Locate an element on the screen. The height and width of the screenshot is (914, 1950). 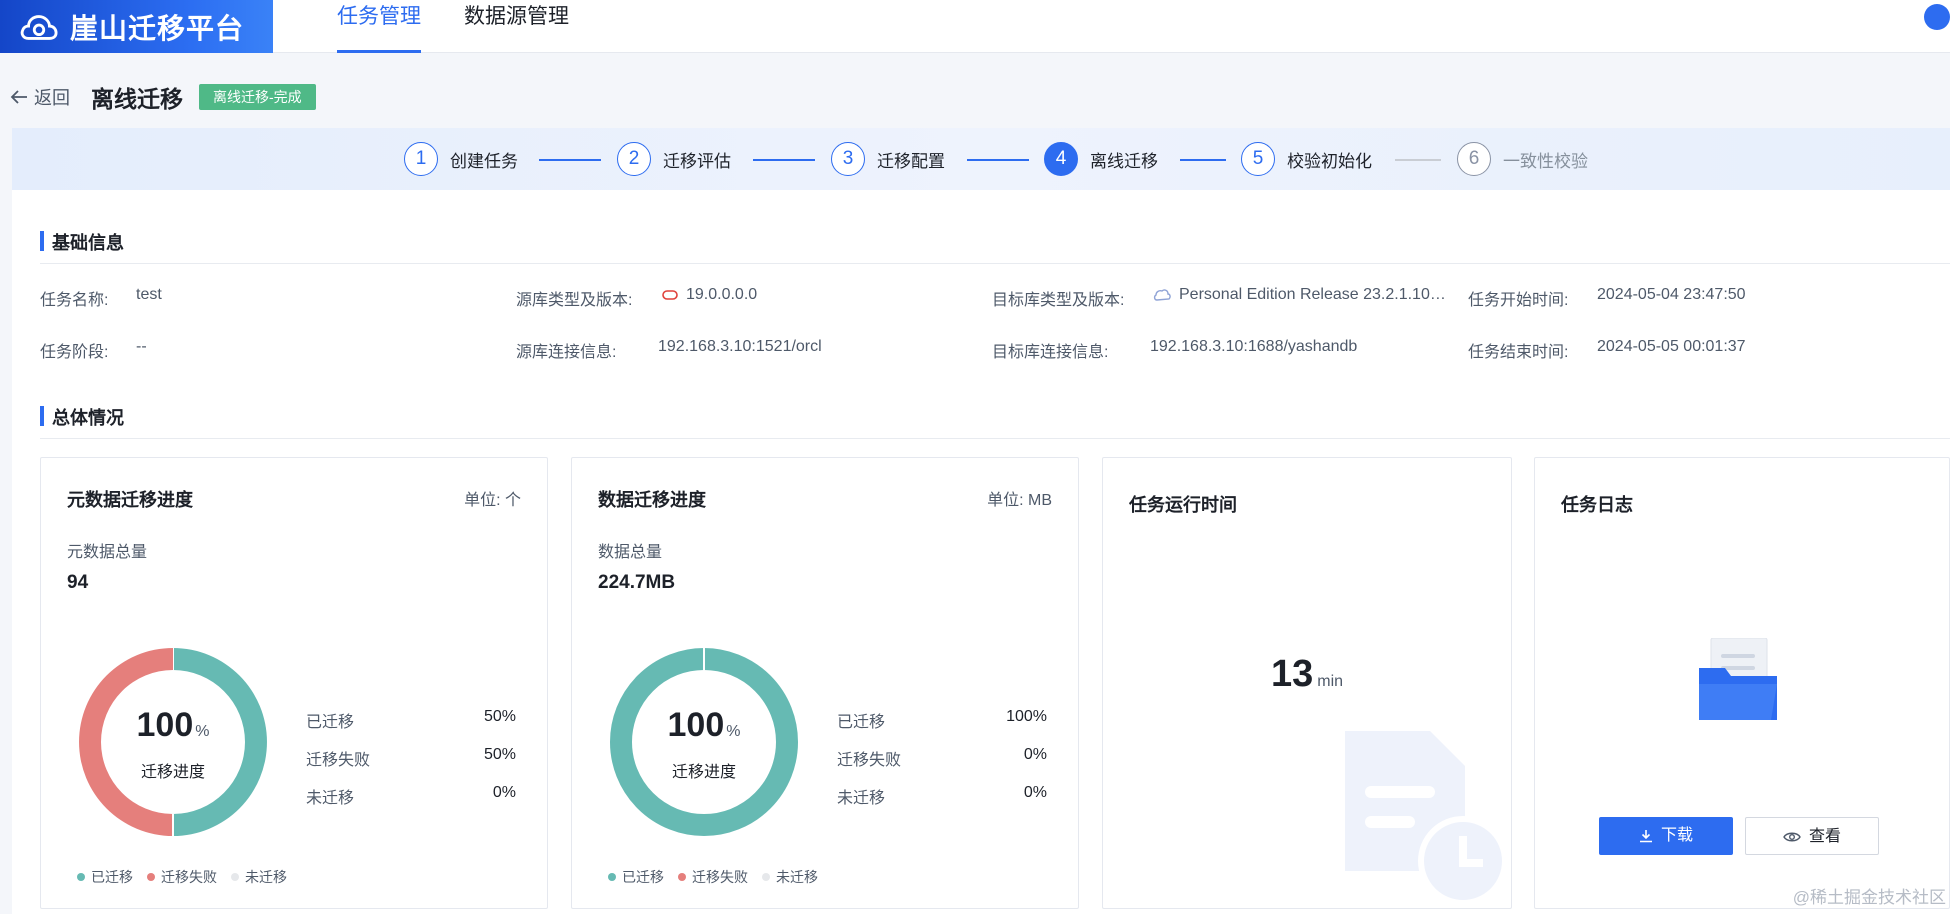
stat-migrated: 已迁移 100% is located at coordinates (942, 720).